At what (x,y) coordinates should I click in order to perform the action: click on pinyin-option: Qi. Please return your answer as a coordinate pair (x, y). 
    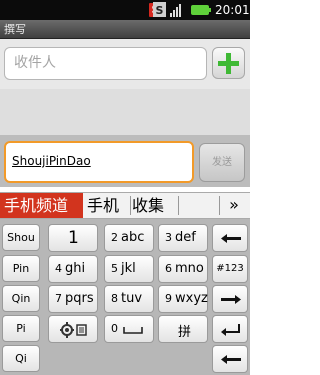
    Looking at the image, I should click on (21, 358).